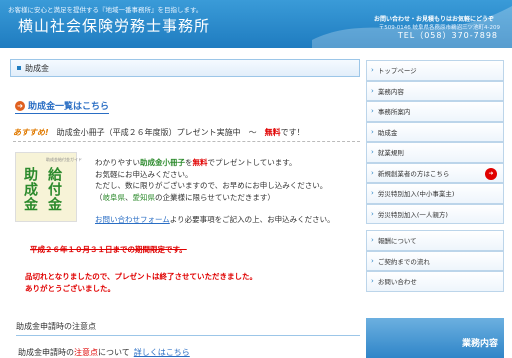  Describe the element at coordinates (252, 219) in the screenshot. I see `inquiry-text: より必要事項をご記入の上、お申込みください。` at that location.